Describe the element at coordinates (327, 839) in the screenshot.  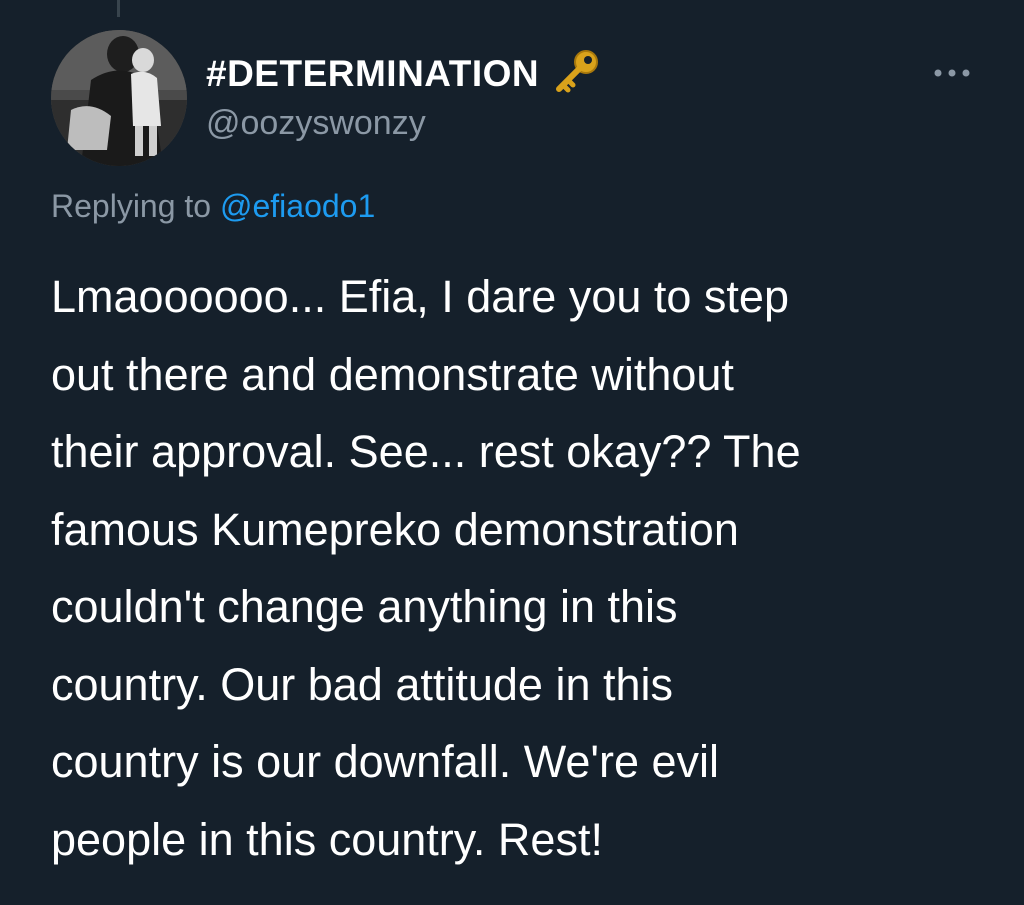
I see `tweet-text-line: people in this country. Rest!` at that location.